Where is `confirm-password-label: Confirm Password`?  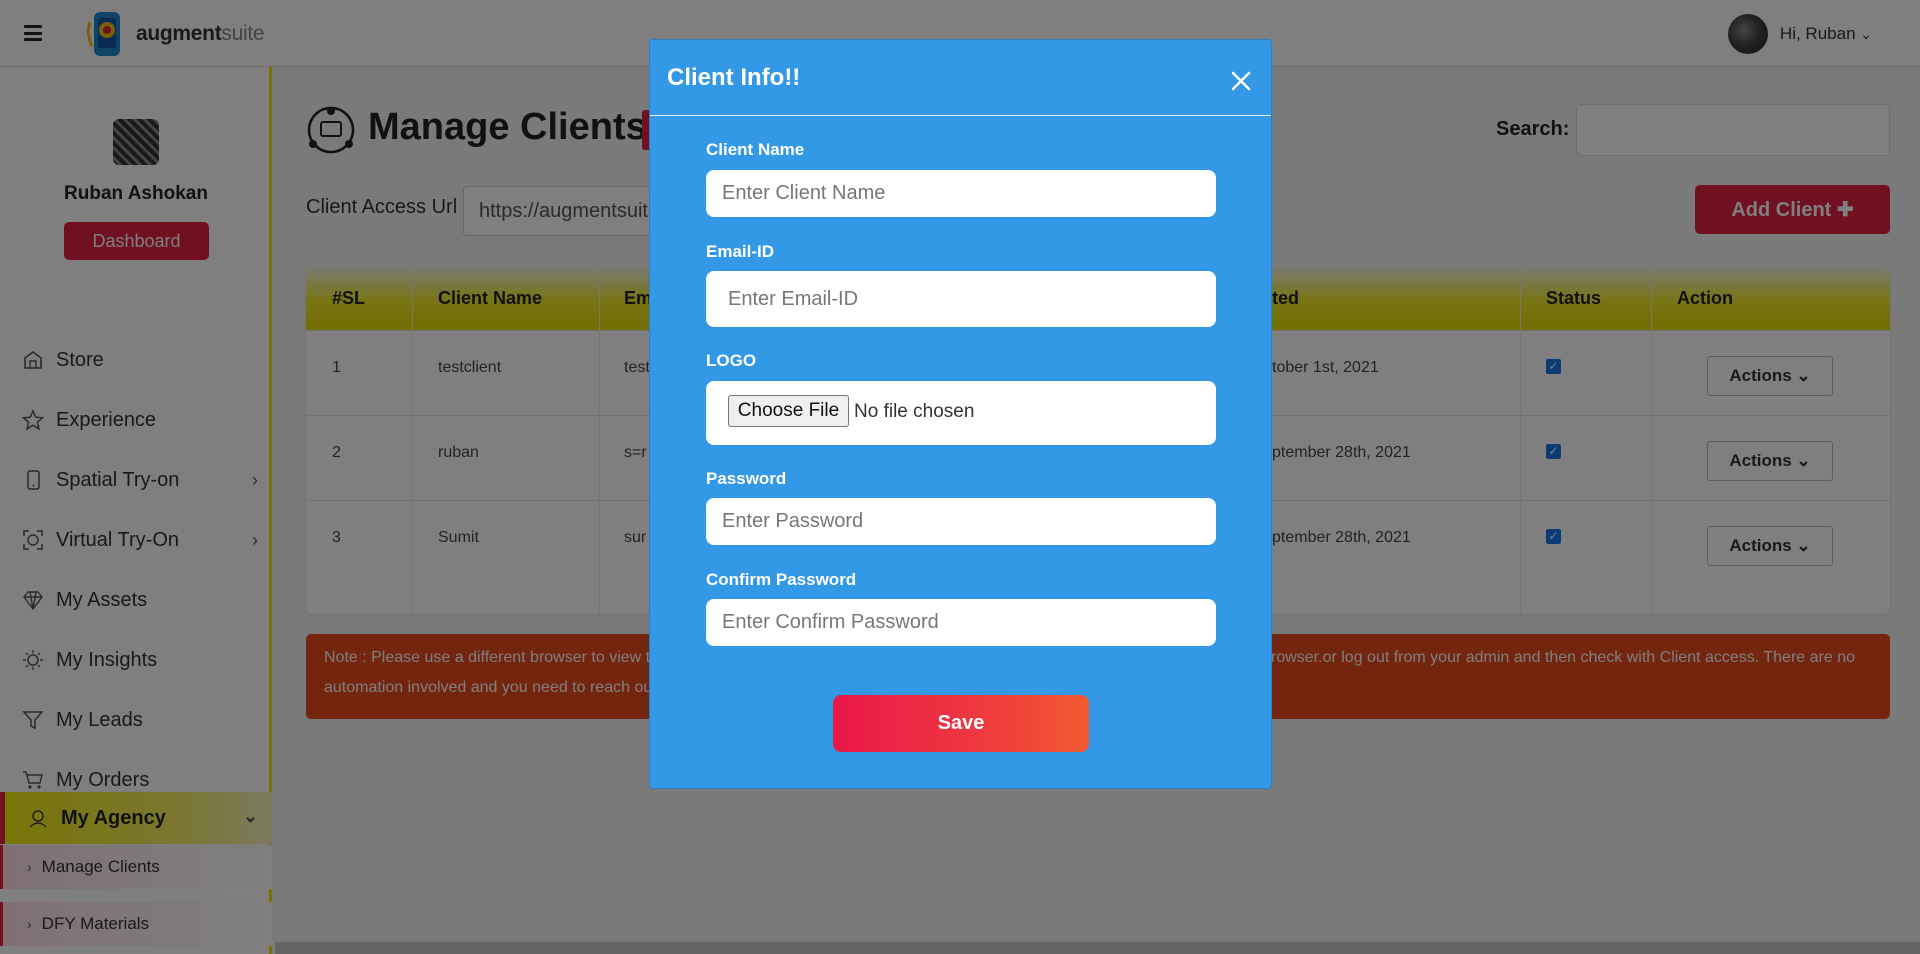
confirm-password-label: Confirm Password is located at coordinates (781, 579).